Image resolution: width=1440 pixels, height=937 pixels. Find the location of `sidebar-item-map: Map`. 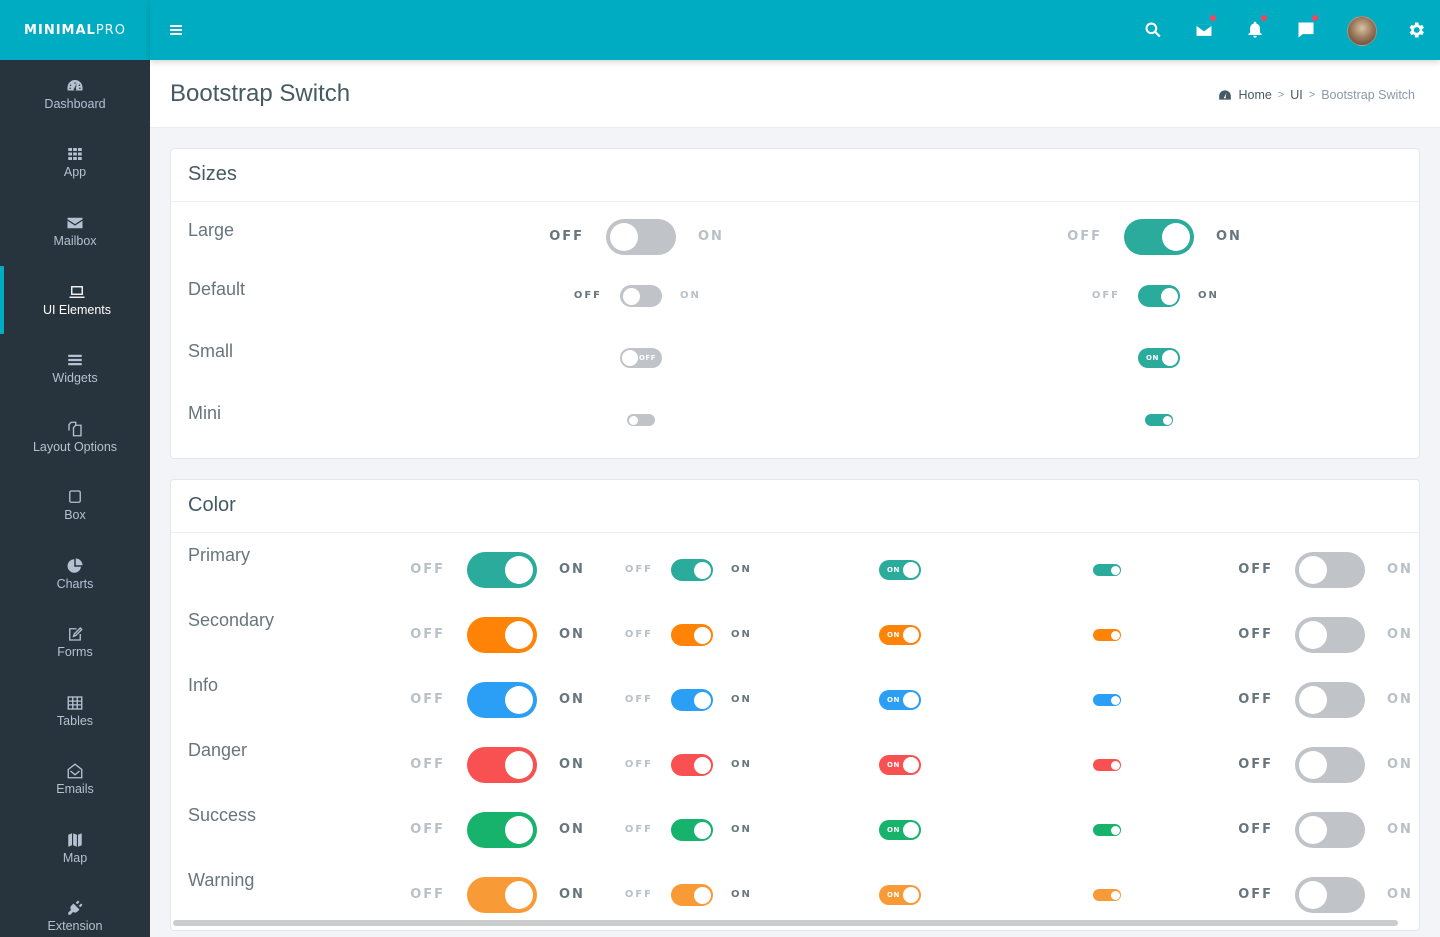

sidebar-item-map: Map is located at coordinates (75, 848).